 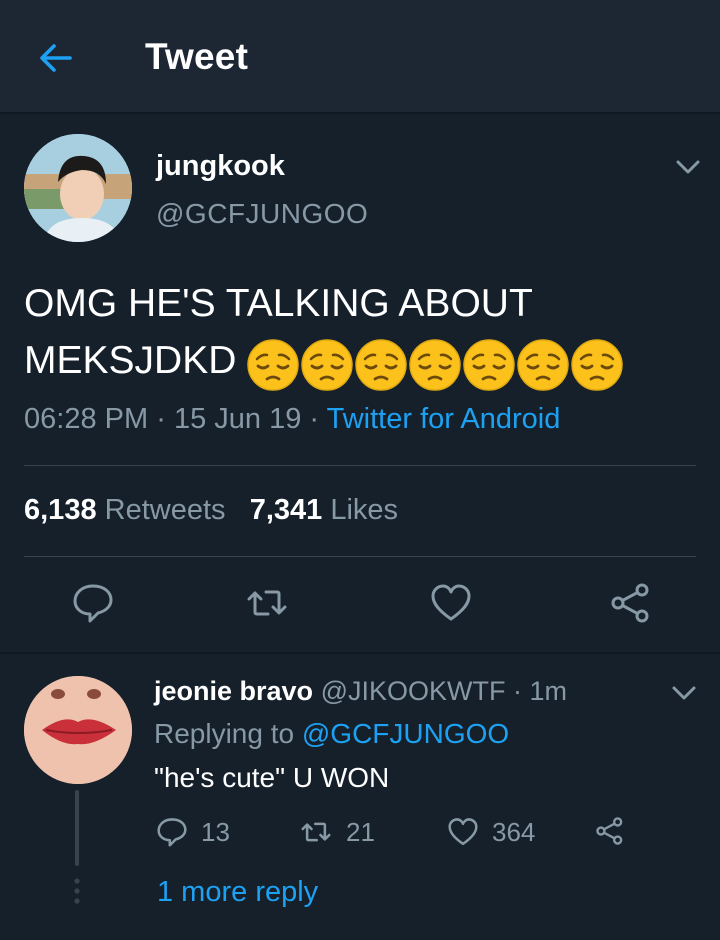 I want to click on reply-reply-action: 13, so click(x=192, y=832).